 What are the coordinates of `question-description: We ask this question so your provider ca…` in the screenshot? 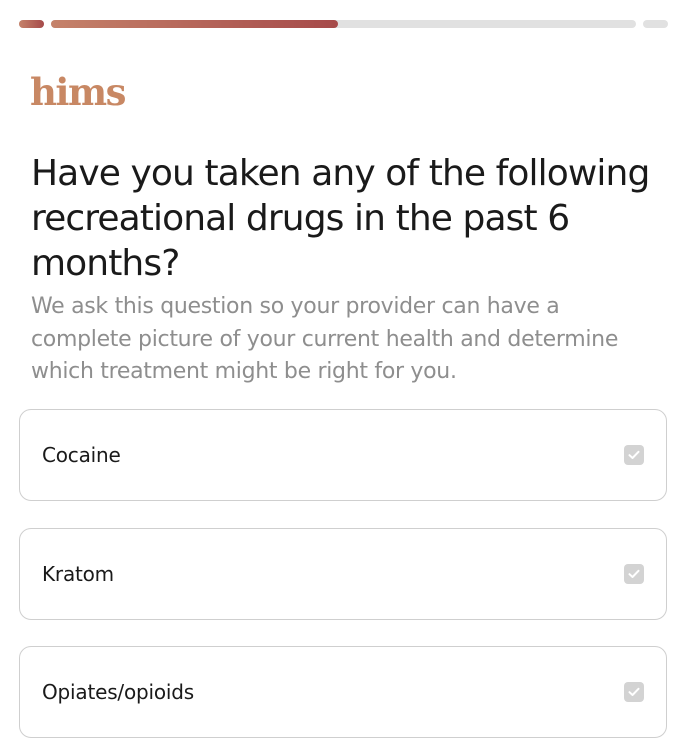 It's located at (325, 339).